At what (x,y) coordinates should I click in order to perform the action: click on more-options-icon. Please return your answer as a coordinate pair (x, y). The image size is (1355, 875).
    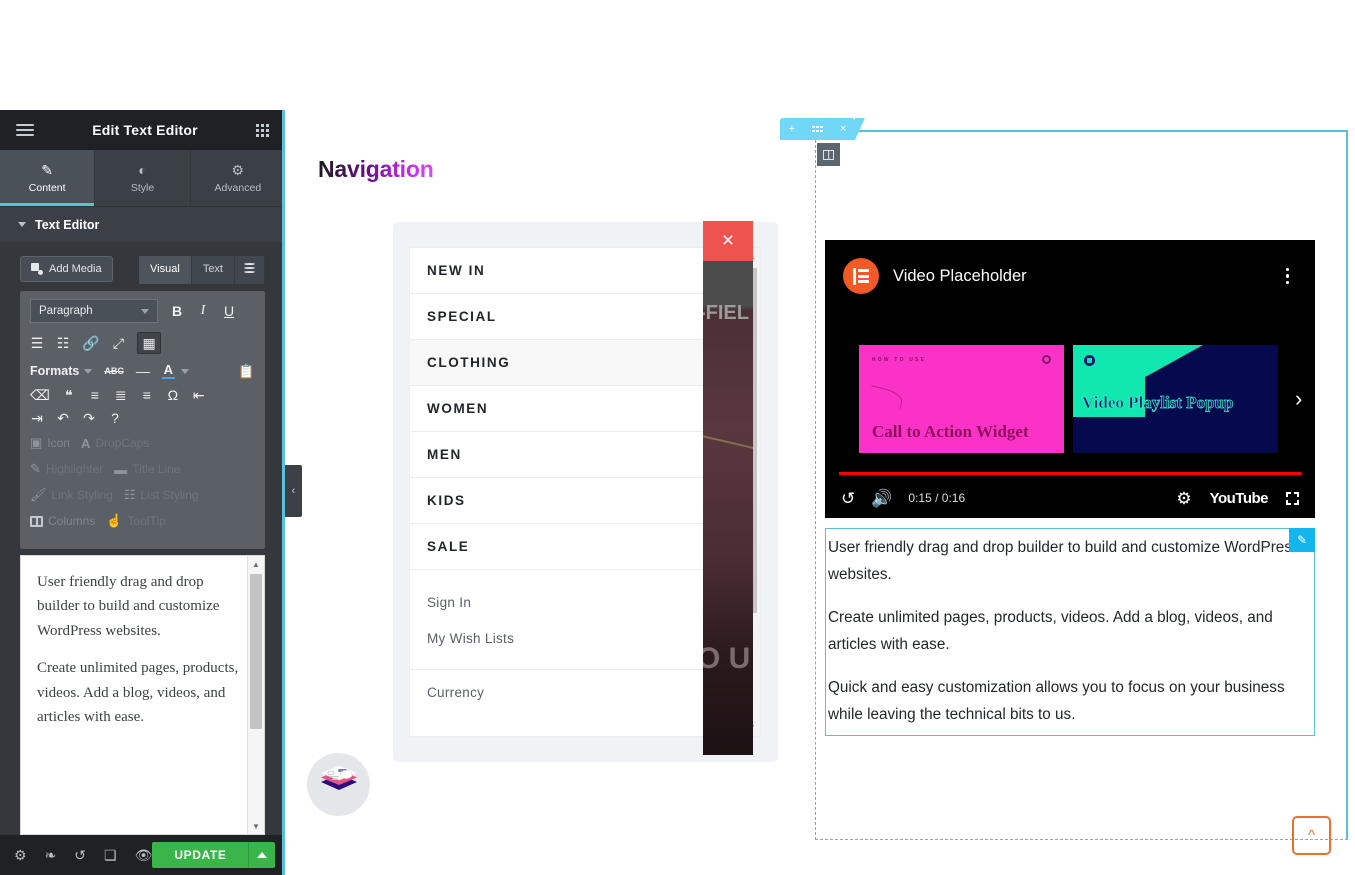
    Looking at the image, I should click on (1288, 276).